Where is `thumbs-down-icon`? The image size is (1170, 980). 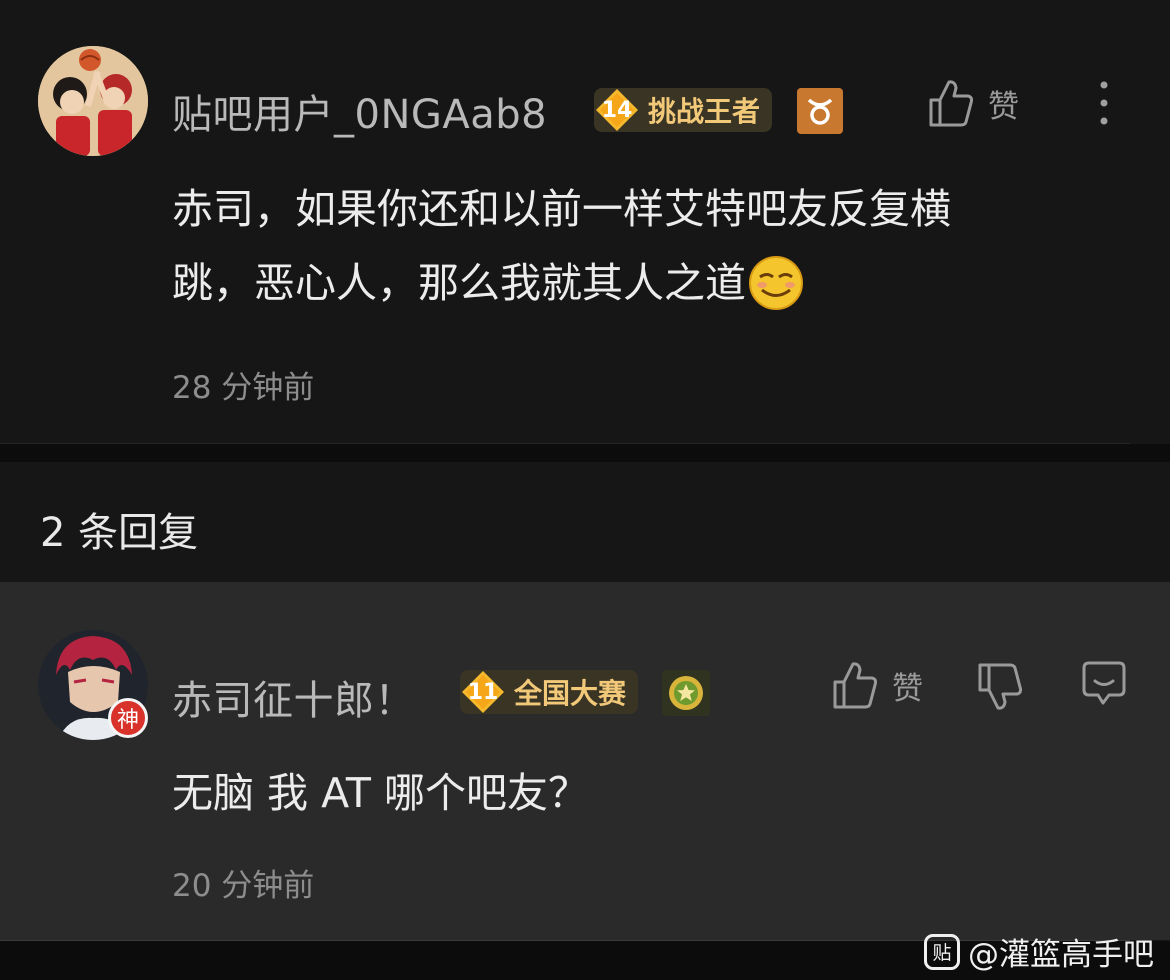
thumbs-down-icon is located at coordinates (1000, 686).